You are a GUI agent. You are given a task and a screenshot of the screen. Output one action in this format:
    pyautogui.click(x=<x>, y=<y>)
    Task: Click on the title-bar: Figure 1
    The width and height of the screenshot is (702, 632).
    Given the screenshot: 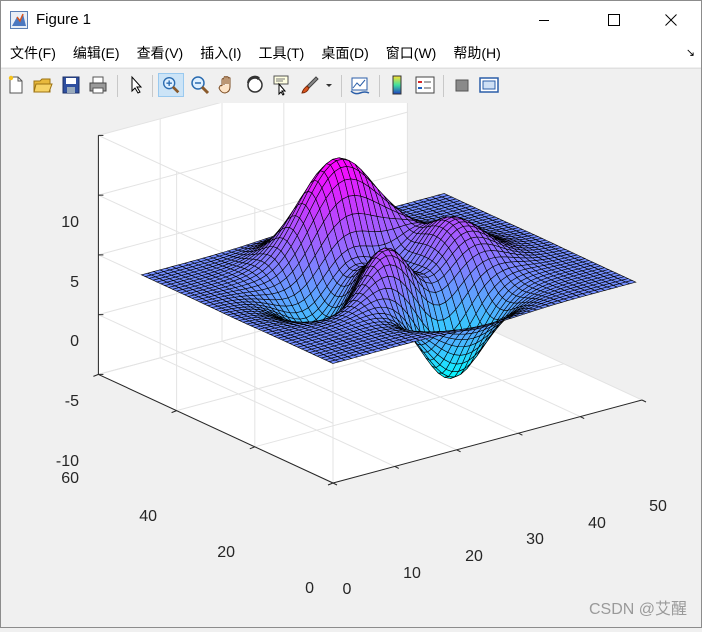 What is the action you would take?
    pyautogui.click(x=351, y=20)
    